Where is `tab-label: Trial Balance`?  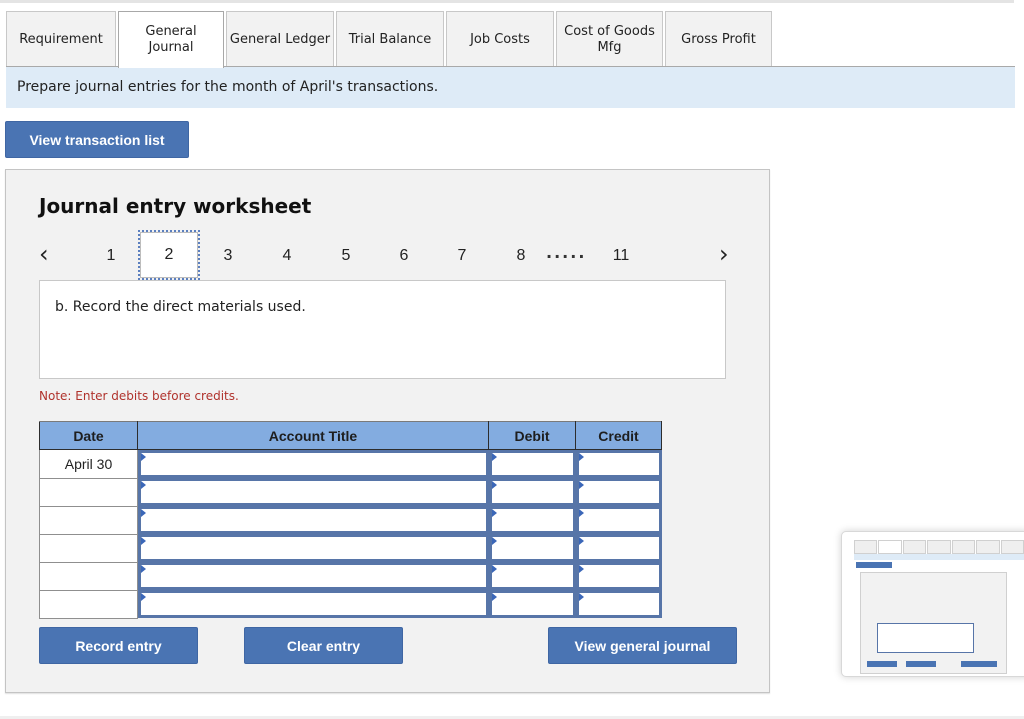 tab-label: Trial Balance is located at coordinates (390, 39).